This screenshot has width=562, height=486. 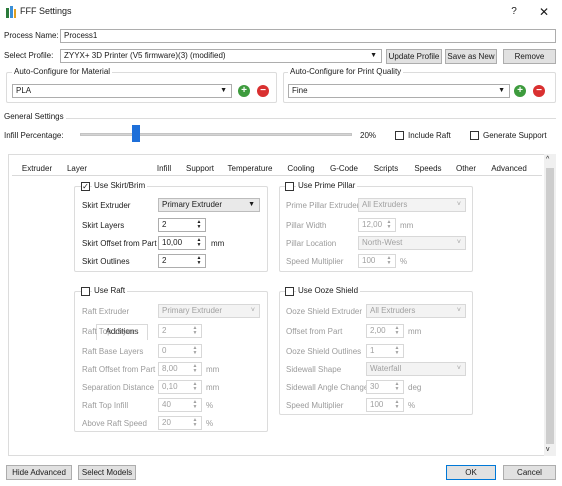 What do you see at coordinates (474, 135) in the screenshot?
I see `generate-support-checkbox` at bounding box center [474, 135].